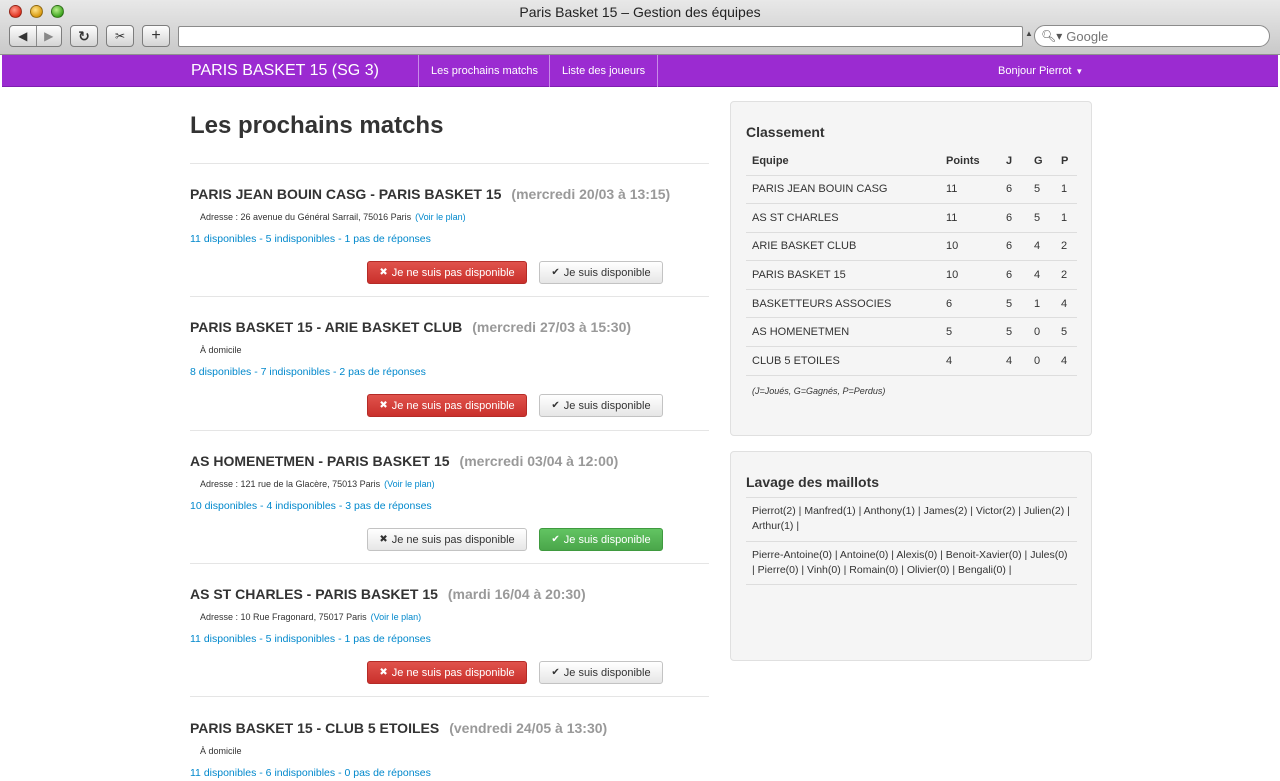 Image resolution: width=1280 pixels, height=781 pixels. I want to click on nav-link-liste-joueurs: Liste des joueurs, so click(604, 71).